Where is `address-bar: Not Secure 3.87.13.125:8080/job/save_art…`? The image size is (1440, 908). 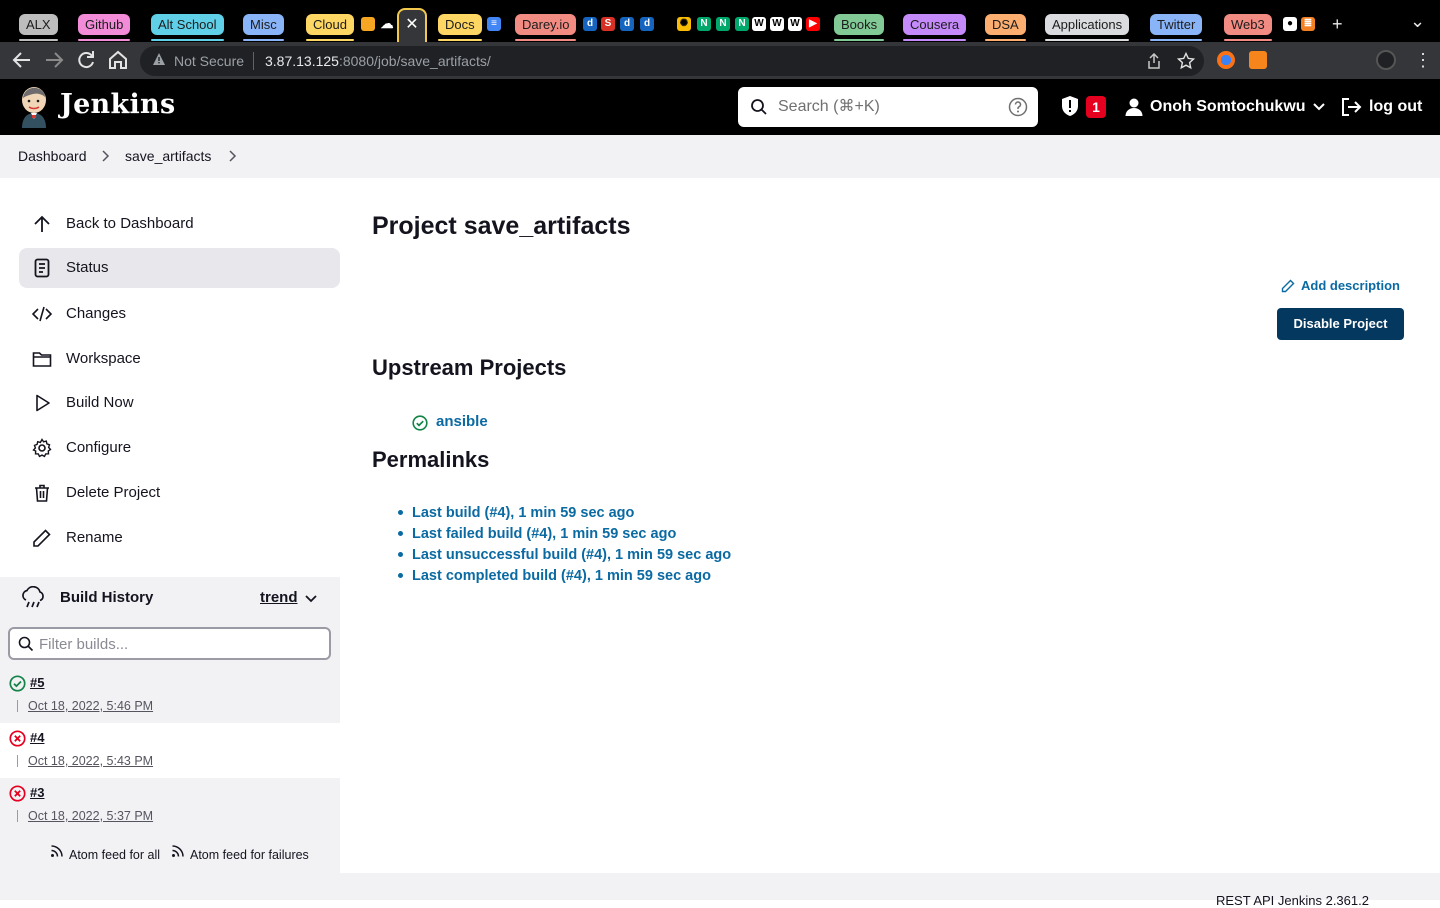
address-bar: Not Secure 3.87.13.125:8080/job/save_art… is located at coordinates (672, 61).